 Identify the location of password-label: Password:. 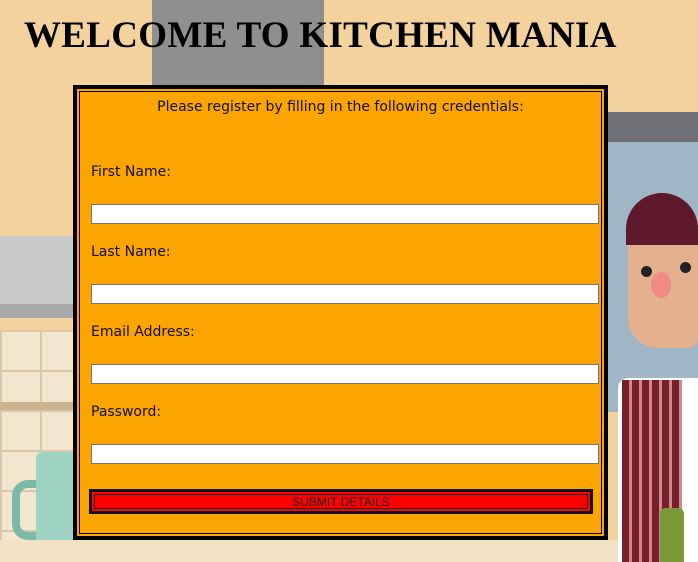
(126, 412).